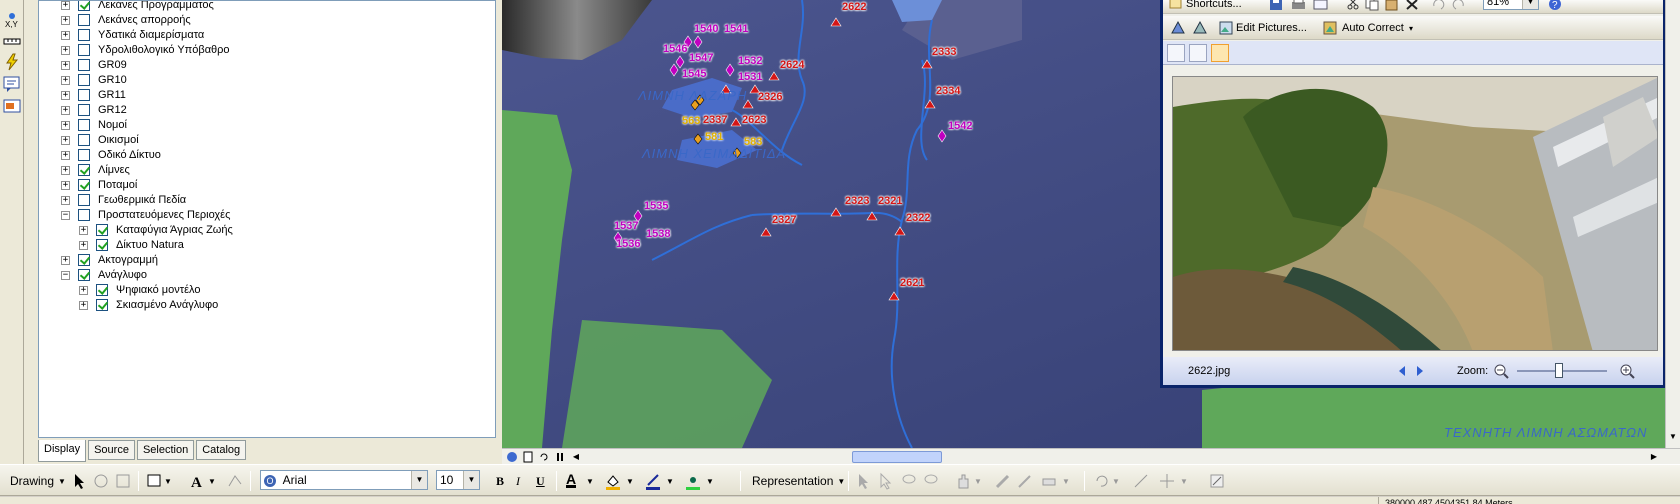 This screenshot has height=504, width=1680. Describe the element at coordinates (123, 200) in the screenshot. I see `layer-row: + Γεωθερμικά Πεδία` at that location.